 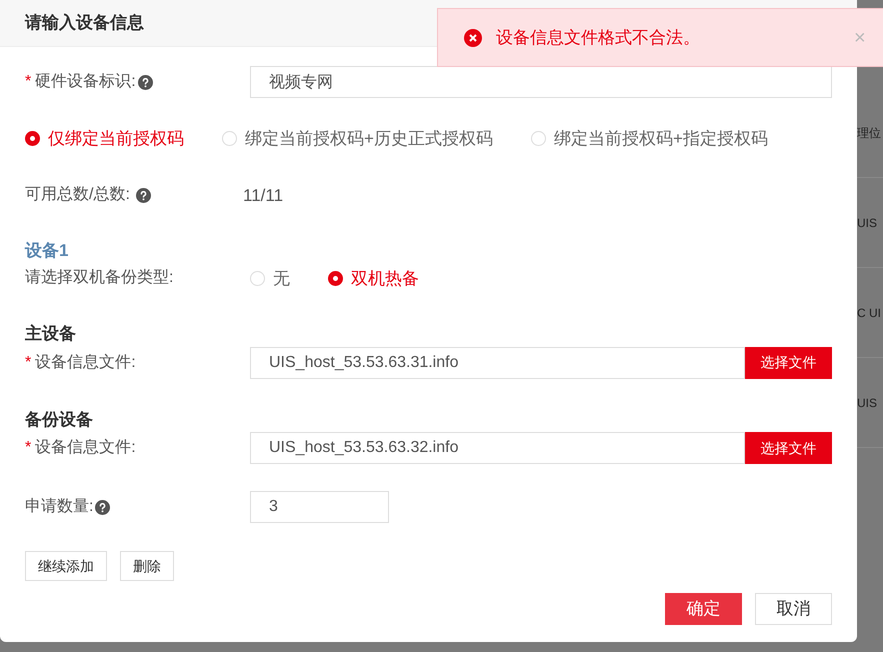 I want to click on radio-label: 绑定当前授权码+指定授权码, so click(x=661, y=139).